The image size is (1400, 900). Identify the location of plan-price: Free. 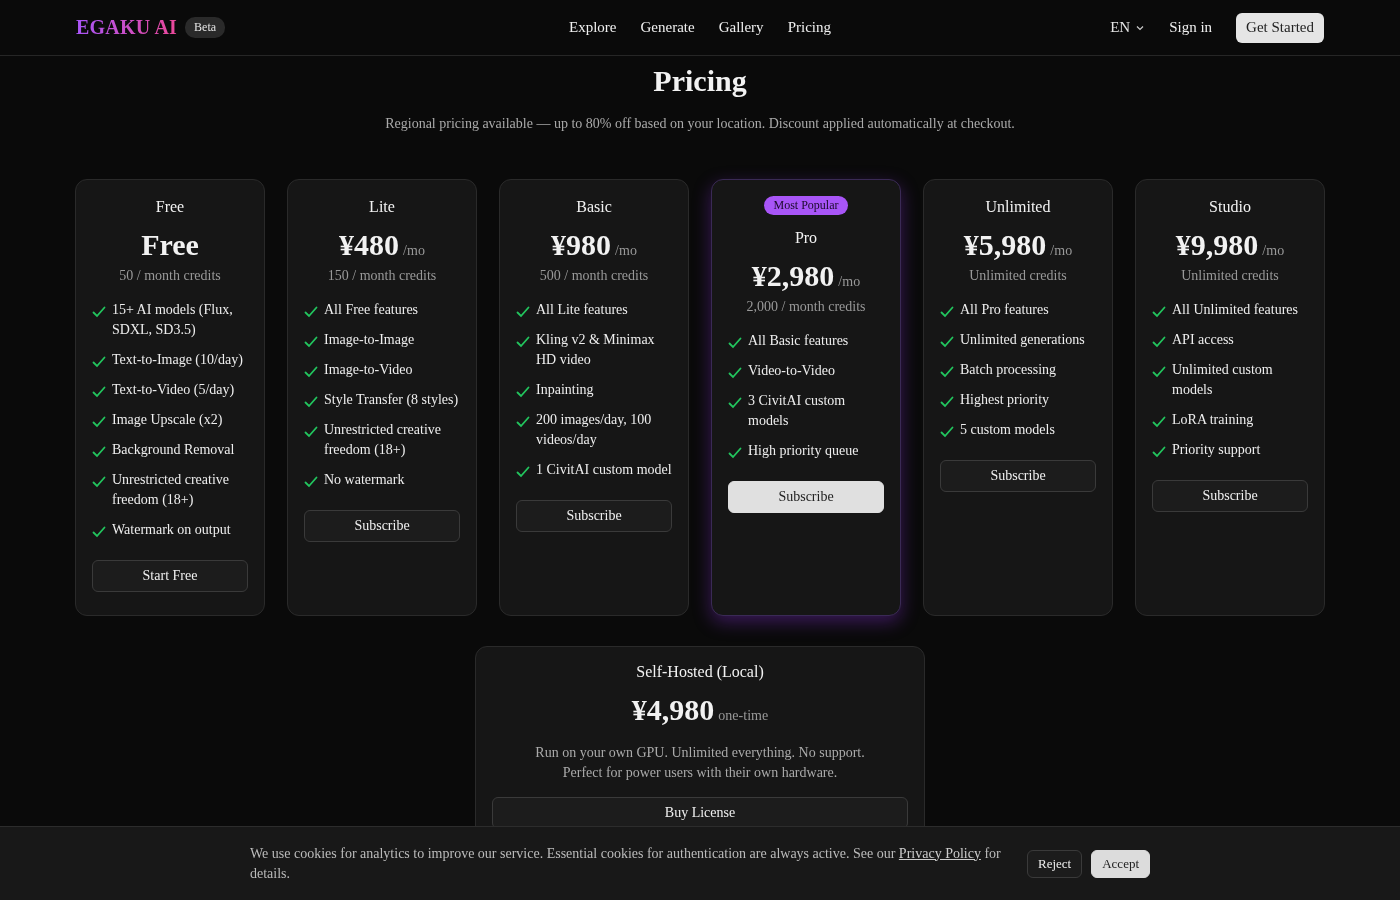
(170, 245).